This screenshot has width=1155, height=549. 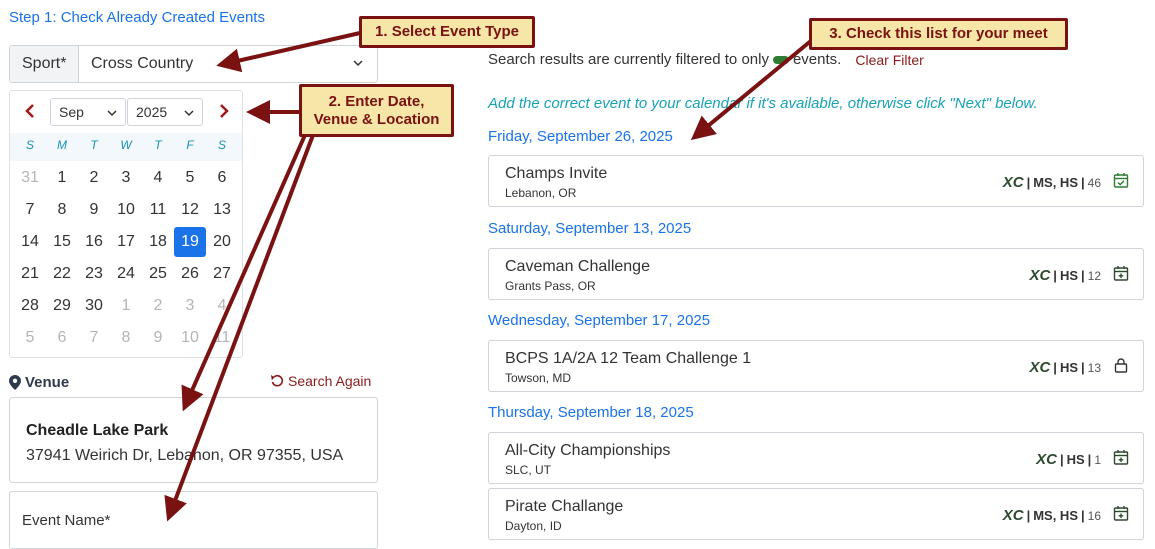 I want to click on event-levels: MS, HS, so click(x=1055, y=515).